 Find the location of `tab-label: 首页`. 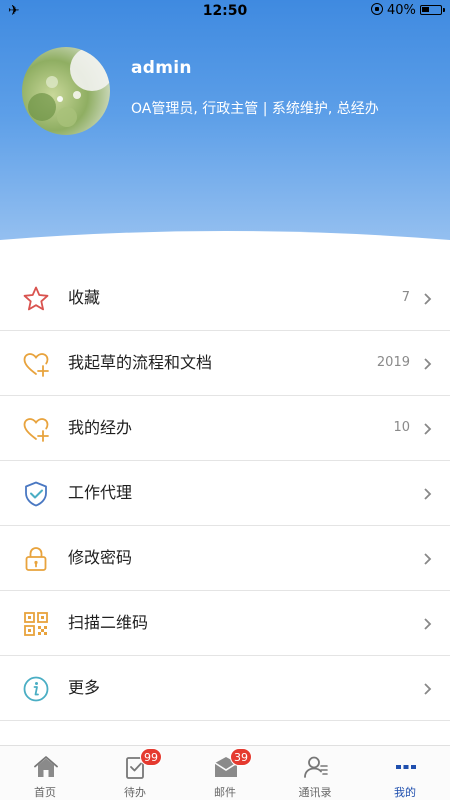

tab-label: 首页 is located at coordinates (45, 792).